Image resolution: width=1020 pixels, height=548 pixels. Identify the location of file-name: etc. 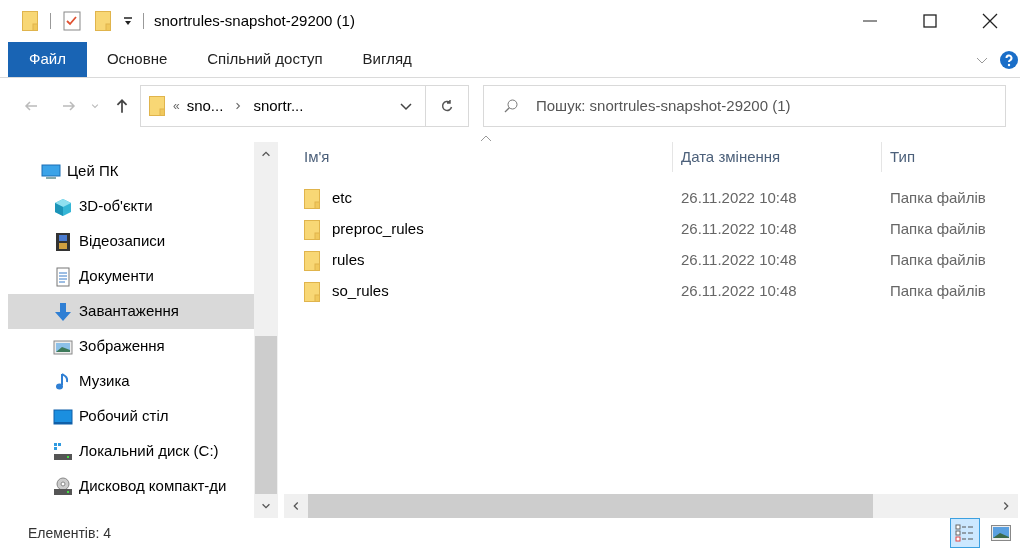
(478, 198).